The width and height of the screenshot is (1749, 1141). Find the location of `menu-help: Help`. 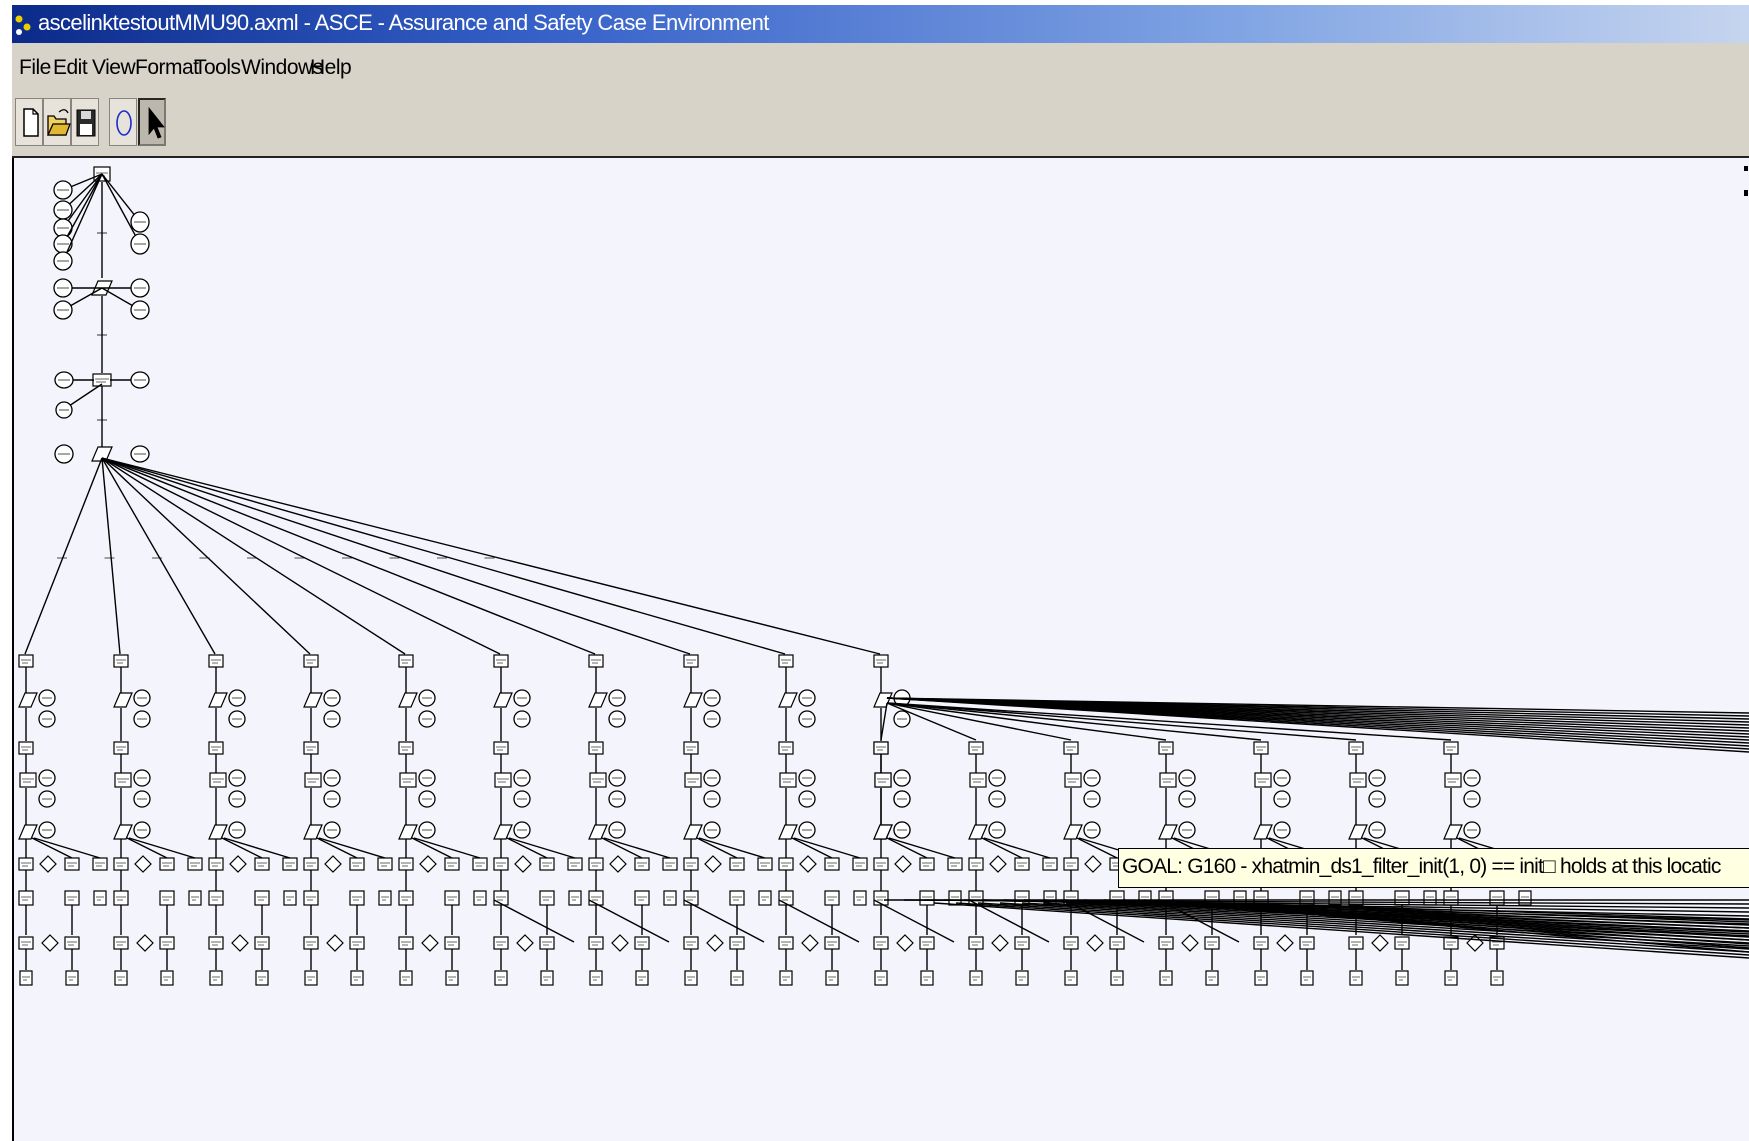

menu-help: Help is located at coordinates (331, 68).